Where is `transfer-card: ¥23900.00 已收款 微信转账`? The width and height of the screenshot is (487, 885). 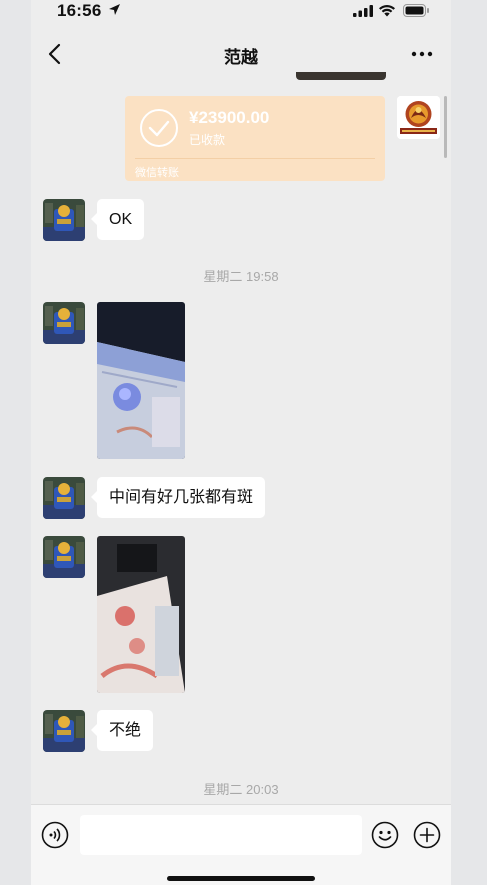 transfer-card: ¥23900.00 已收款 微信转账 is located at coordinates (255, 138).